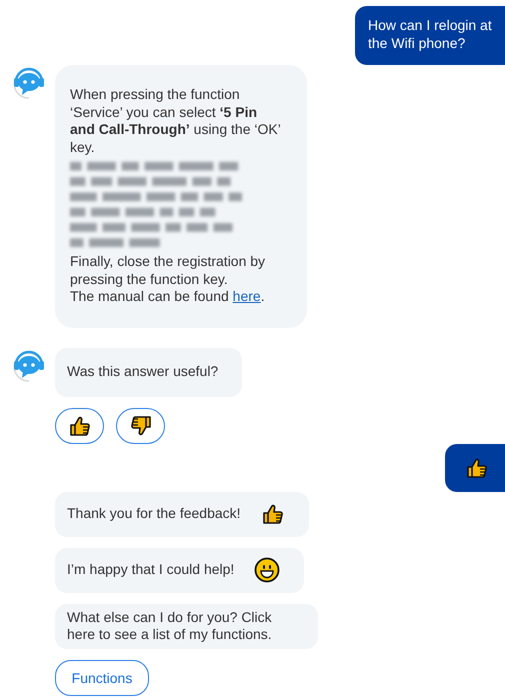 The image size is (505, 700). What do you see at coordinates (168, 297) in the screenshot?
I see `message-text: The manual can be found here.` at bounding box center [168, 297].